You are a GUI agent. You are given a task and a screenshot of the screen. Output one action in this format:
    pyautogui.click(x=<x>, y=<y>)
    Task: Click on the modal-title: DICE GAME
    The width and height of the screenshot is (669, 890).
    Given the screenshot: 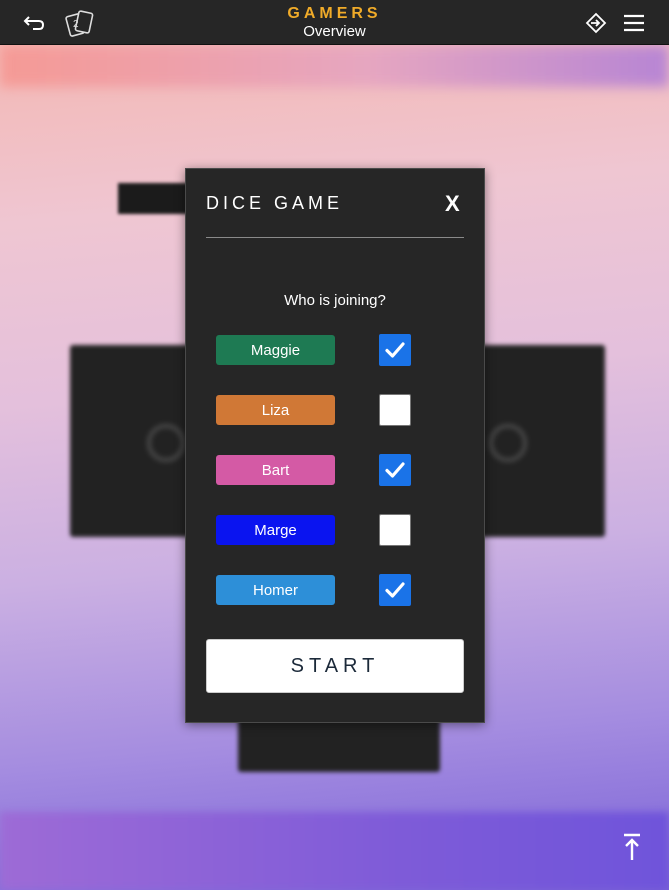 What is the action you would take?
    pyautogui.click(x=275, y=203)
    